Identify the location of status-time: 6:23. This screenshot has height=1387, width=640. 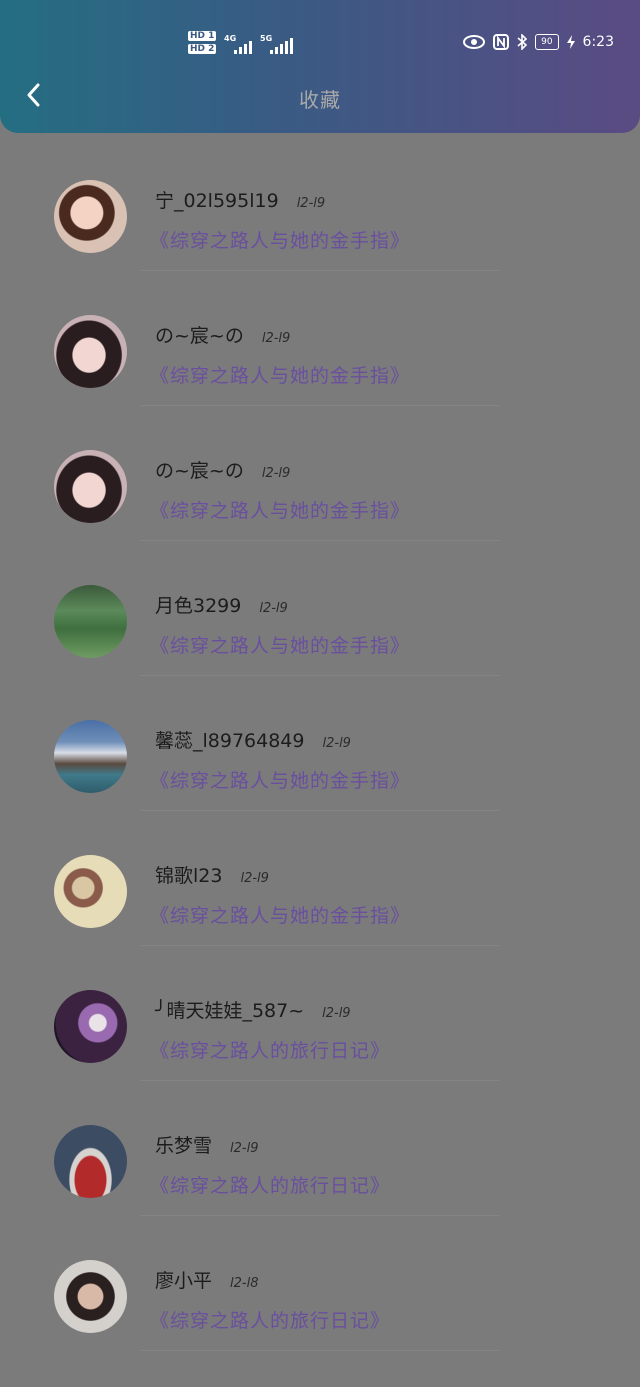
(598, 42).